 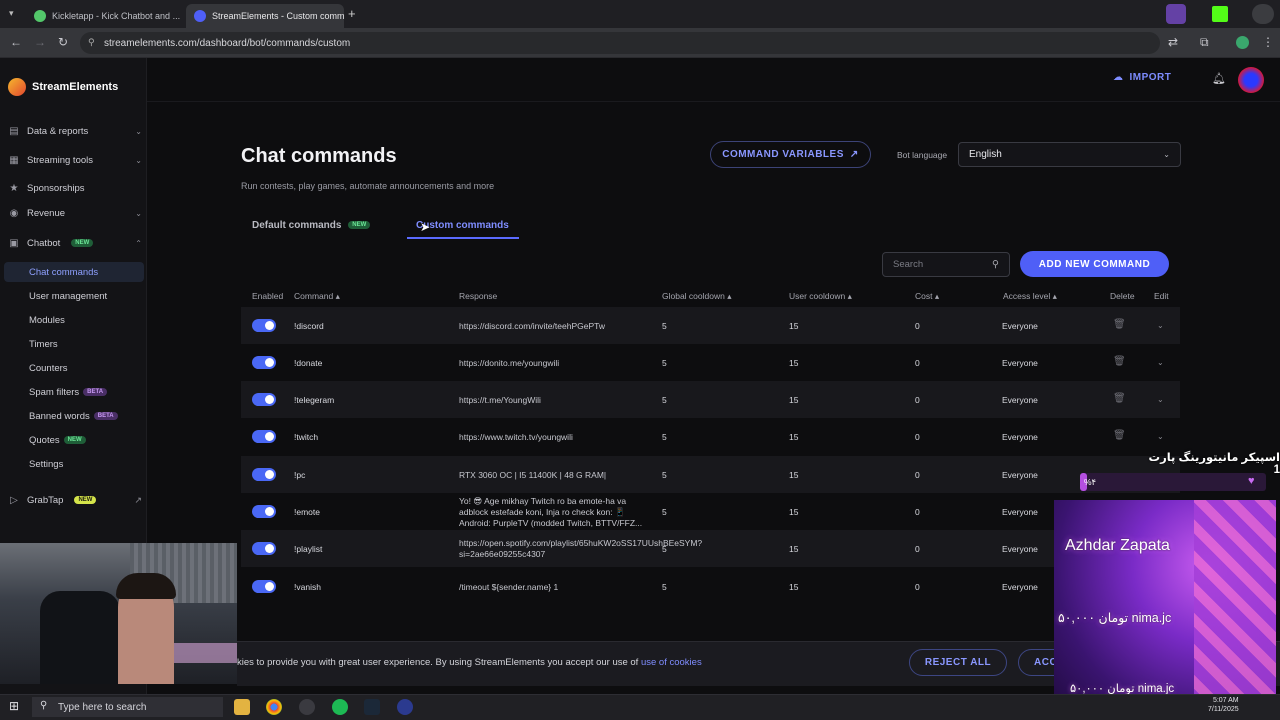 What do you see at coordinates (63, 42) in the screenshot?
I see `reload-icon: ↻` at bounding box center [63, 42].